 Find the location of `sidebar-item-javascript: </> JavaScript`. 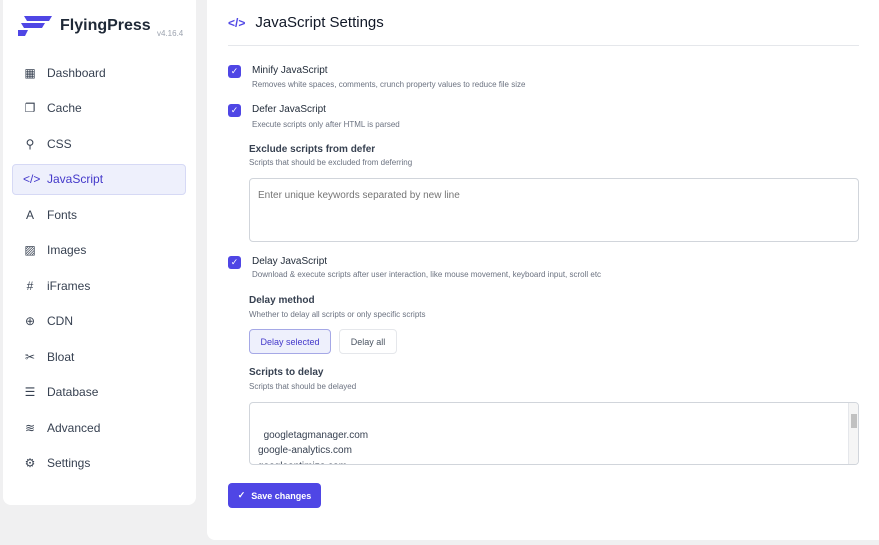

sidebar-item-javascript: </> JavaScript is located at coordinates (99, 179).